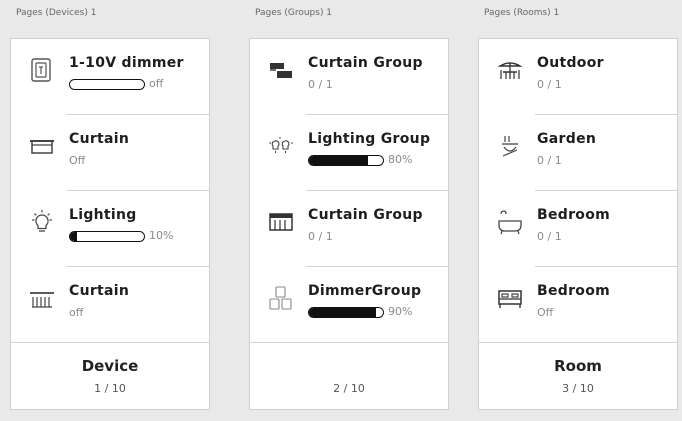  What do you see at coordinates (110, 388) in the screenshot?
I see `page-indicator: 1 / 10` at bounding box center [110, 388].